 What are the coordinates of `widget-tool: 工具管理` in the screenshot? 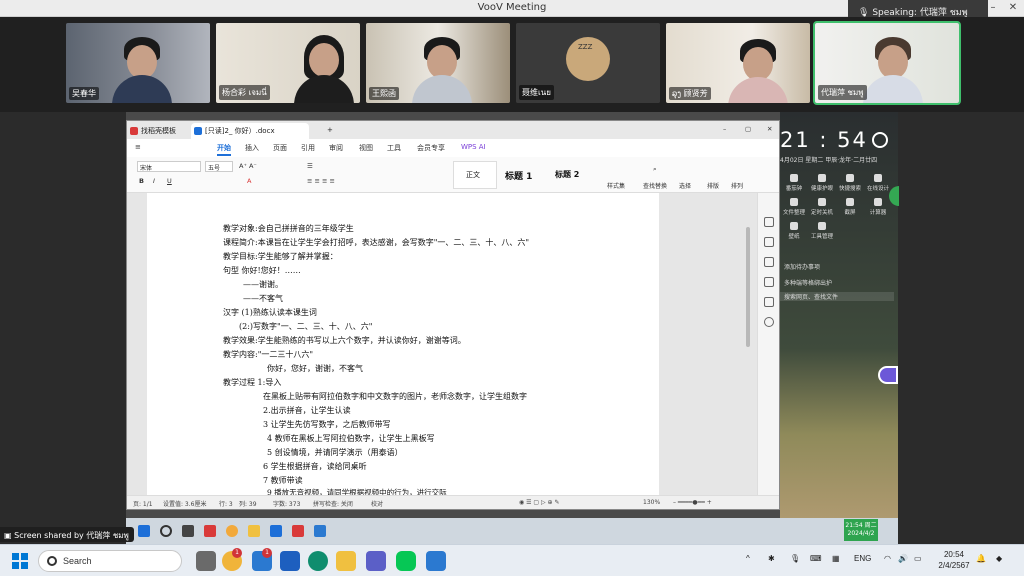 It's located at (822, 231).